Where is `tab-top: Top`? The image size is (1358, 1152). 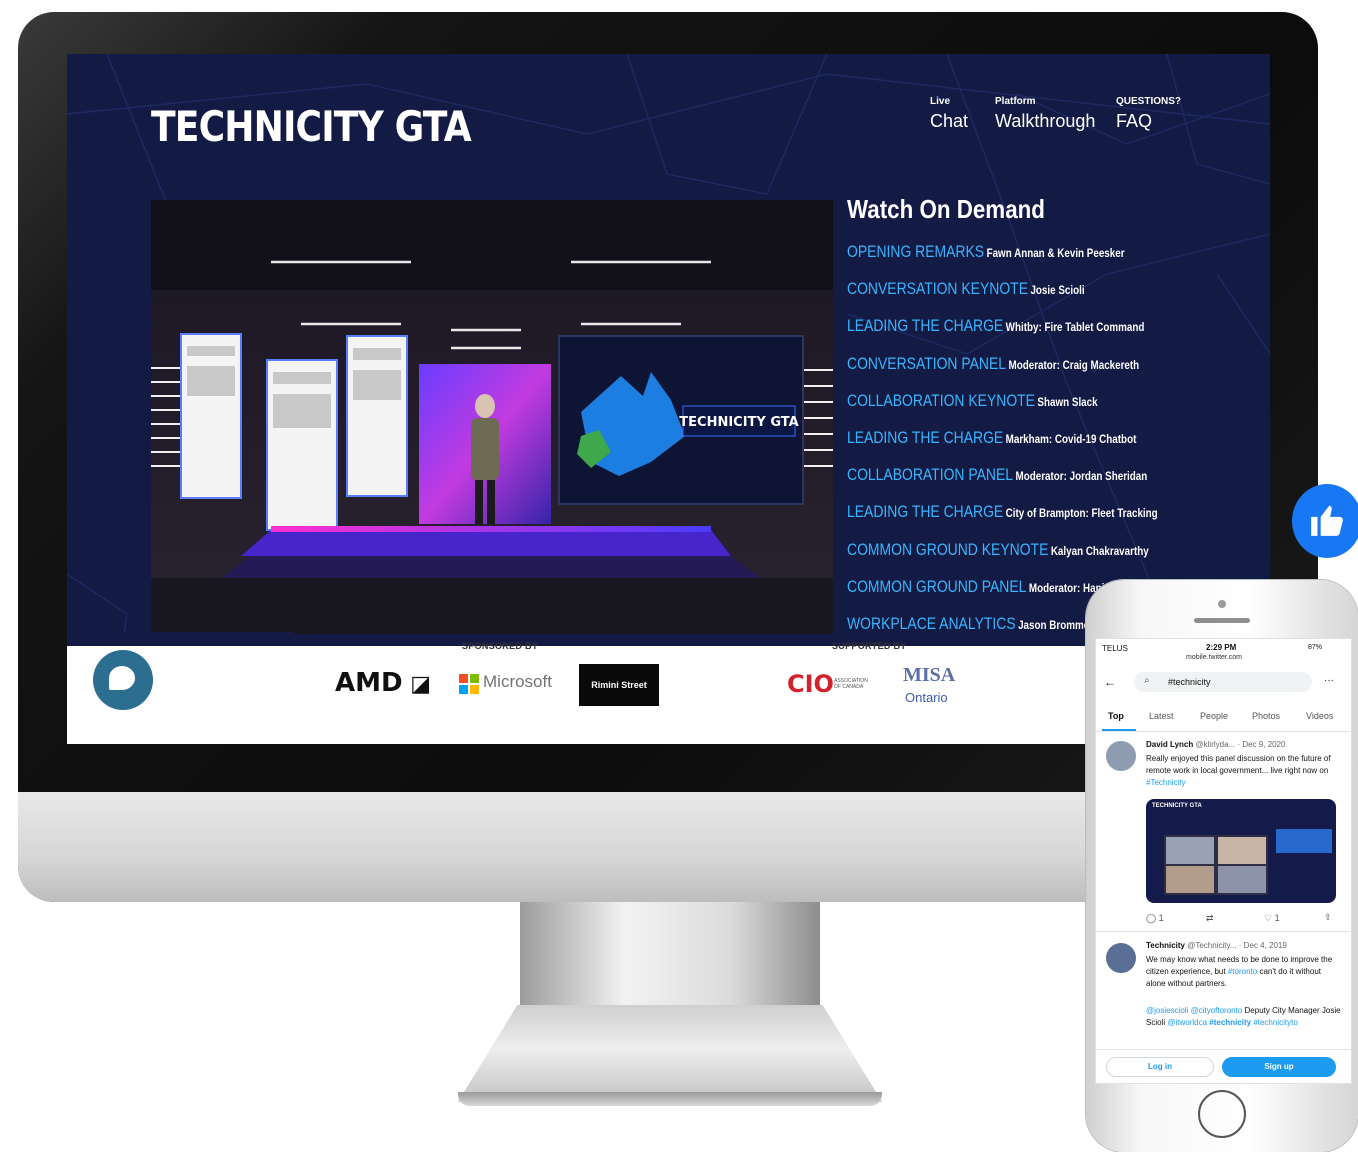
tab-top: Top is located at coordinates (1116, 716).